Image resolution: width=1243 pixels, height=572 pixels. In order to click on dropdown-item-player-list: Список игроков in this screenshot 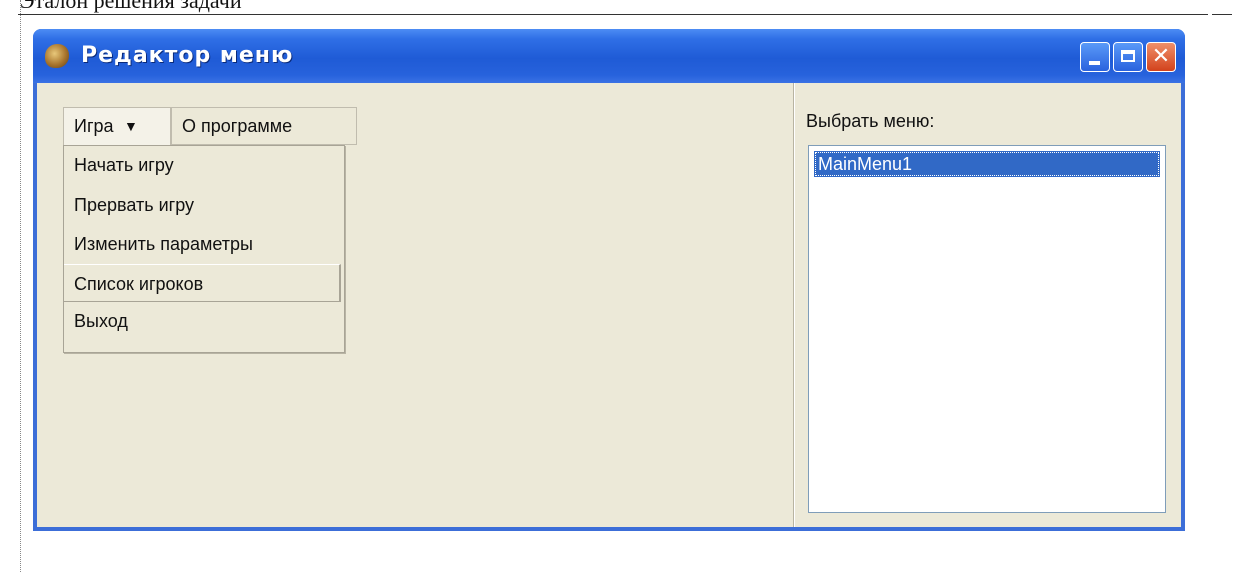, I will do `click(202, 283)`.